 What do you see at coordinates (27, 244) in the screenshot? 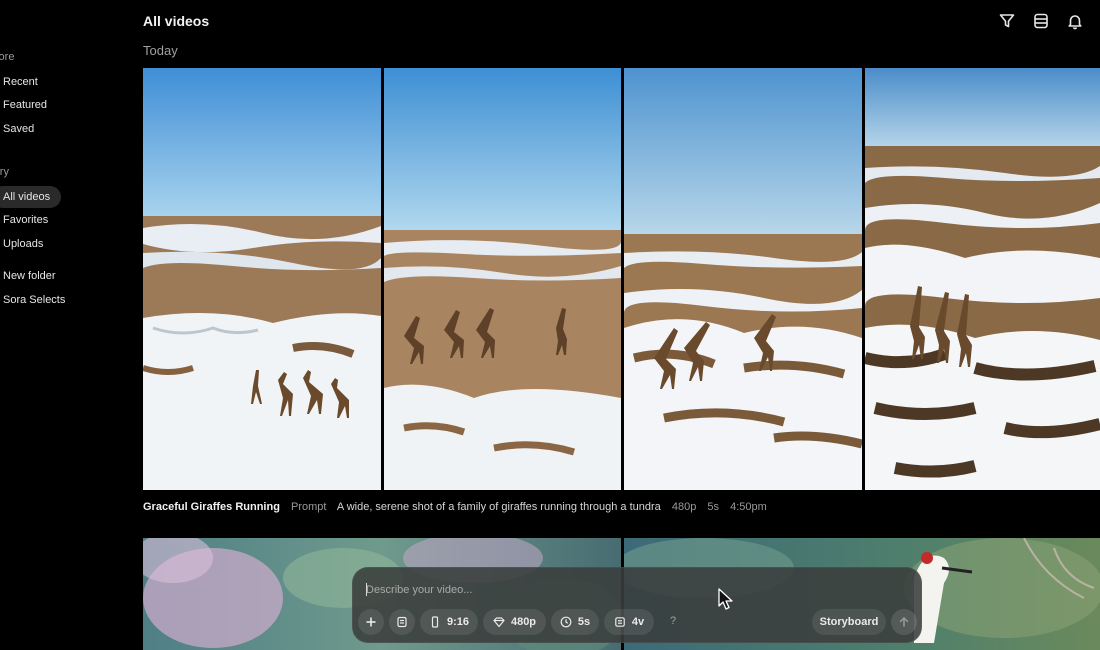
I see `sidebar-item-uploads: Uploads` at bounding box center [27, 244].